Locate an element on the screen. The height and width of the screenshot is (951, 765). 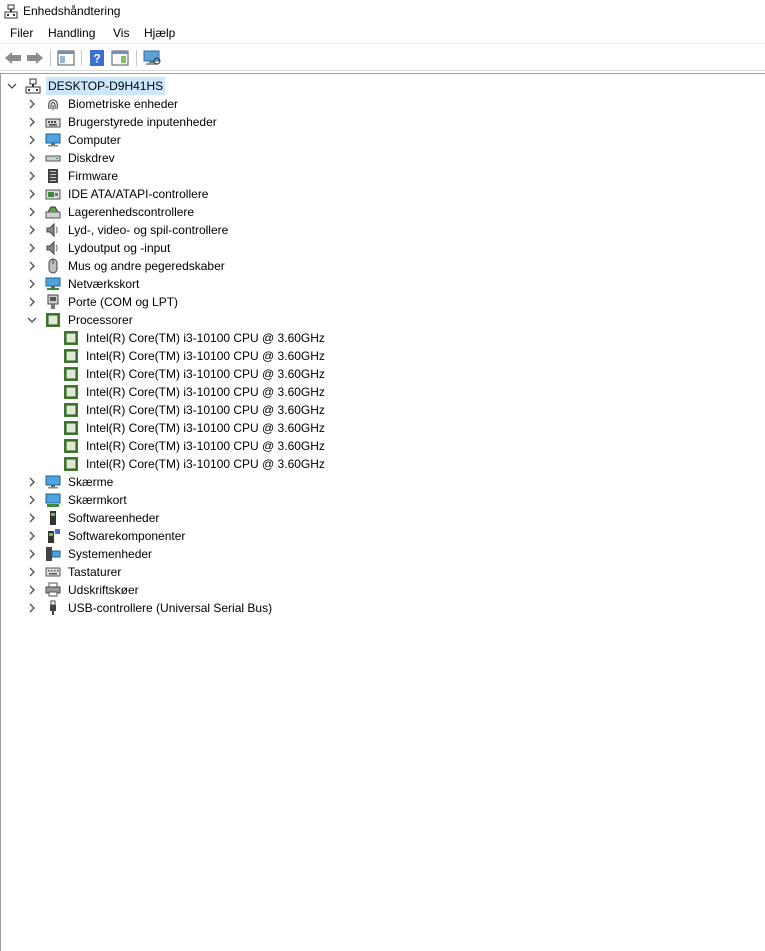
tree-node-keyboards: Tastaturer is located at coordinates (75, 572).